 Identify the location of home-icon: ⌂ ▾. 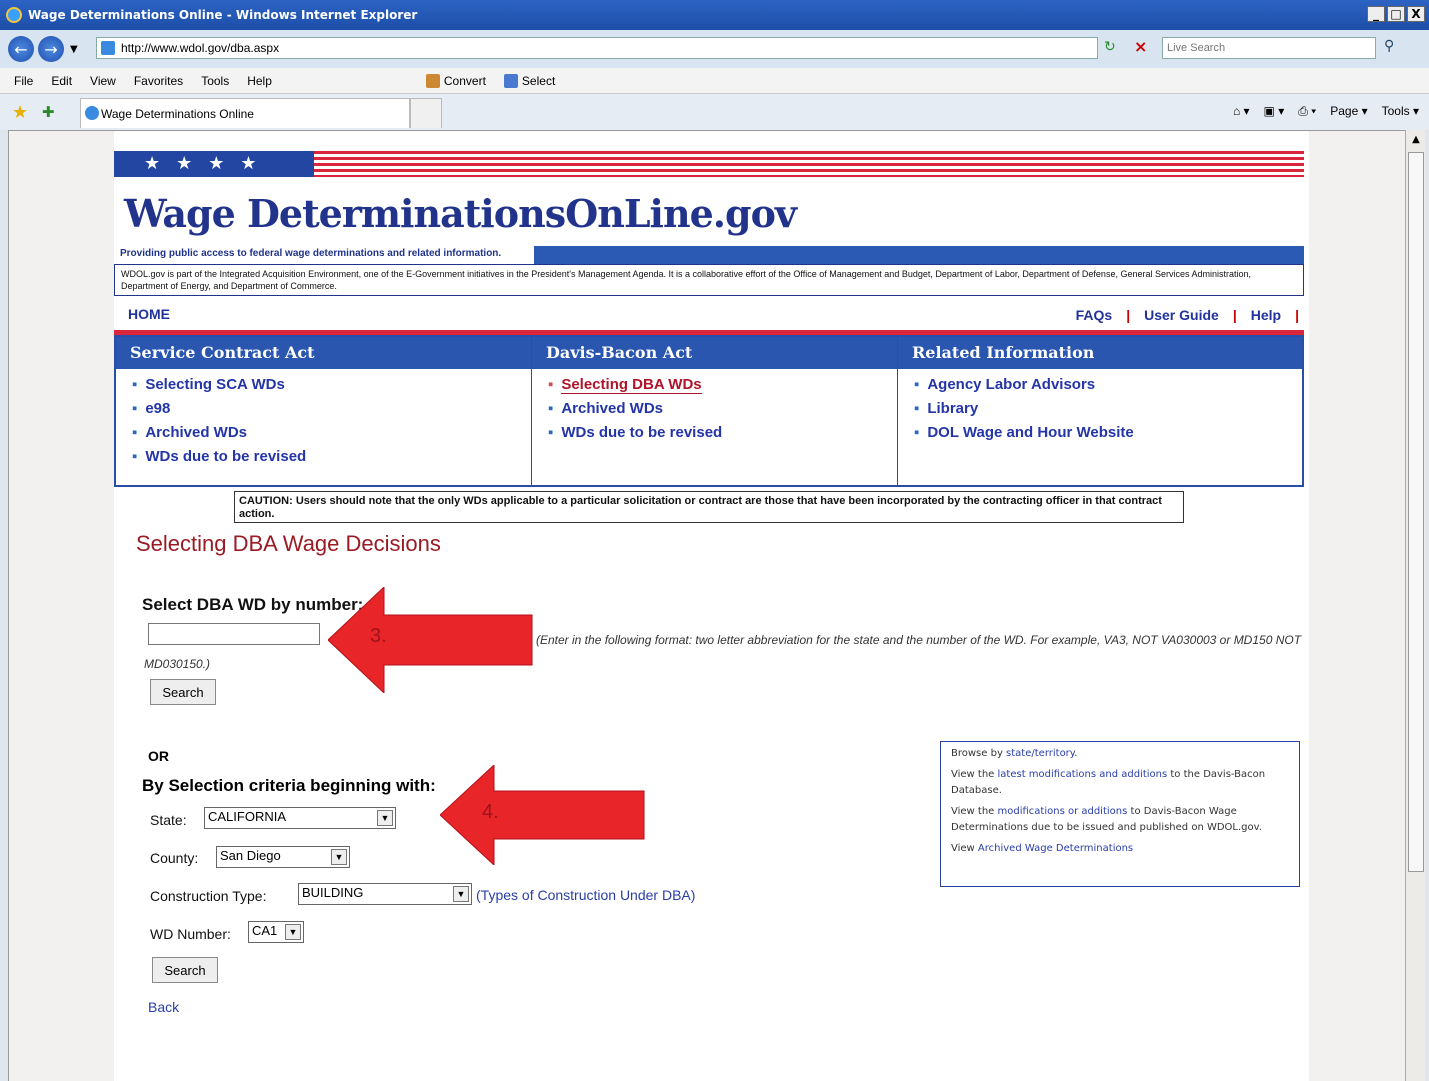
(1241, 111).